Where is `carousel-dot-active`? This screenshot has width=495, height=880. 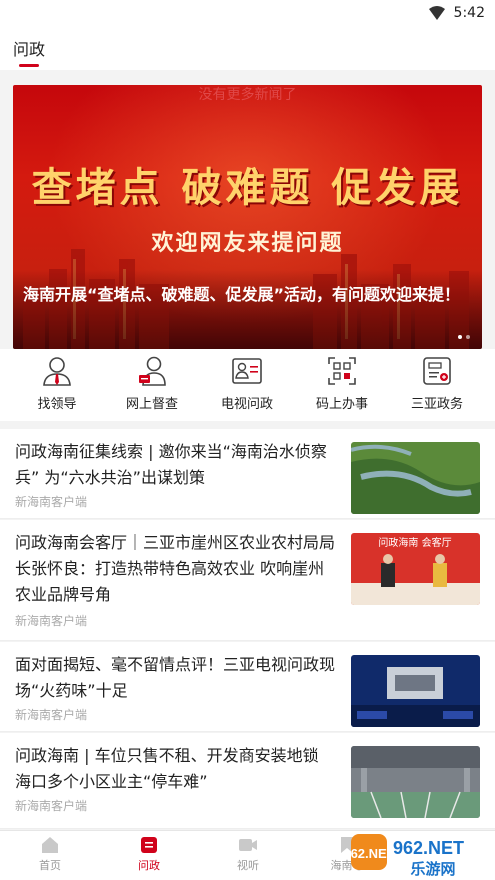
carousel-dot-active is located at coordinates (460, 337).